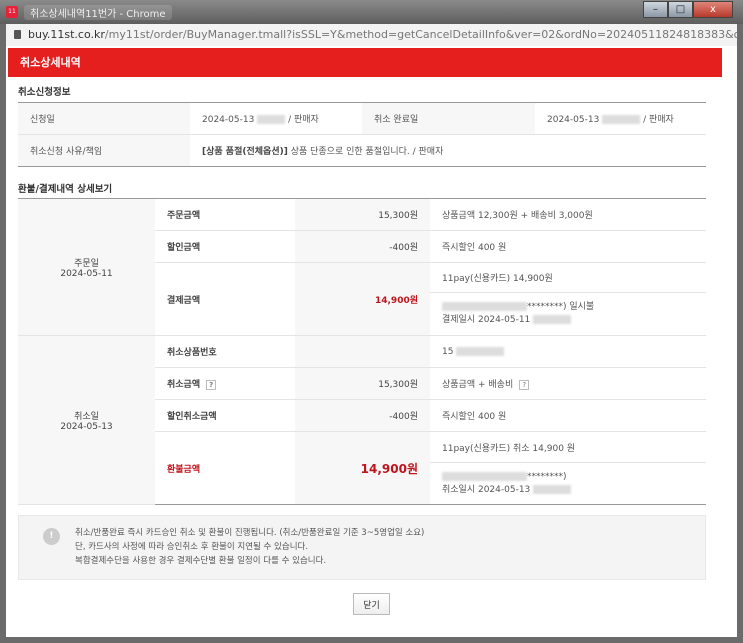  What do you see at coordinates (568, 277) in the screenshot?
I see `payment-method: 11pay(신용카드) 14,900원` at bounding box center [568, 277].